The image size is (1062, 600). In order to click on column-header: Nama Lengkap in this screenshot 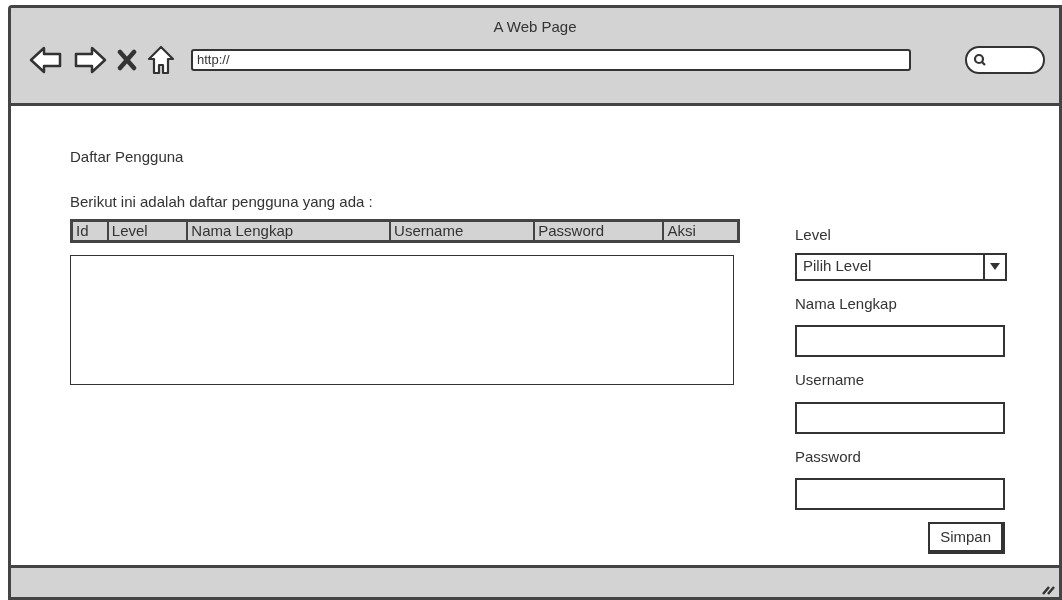, I will do `click(288, 231)`.